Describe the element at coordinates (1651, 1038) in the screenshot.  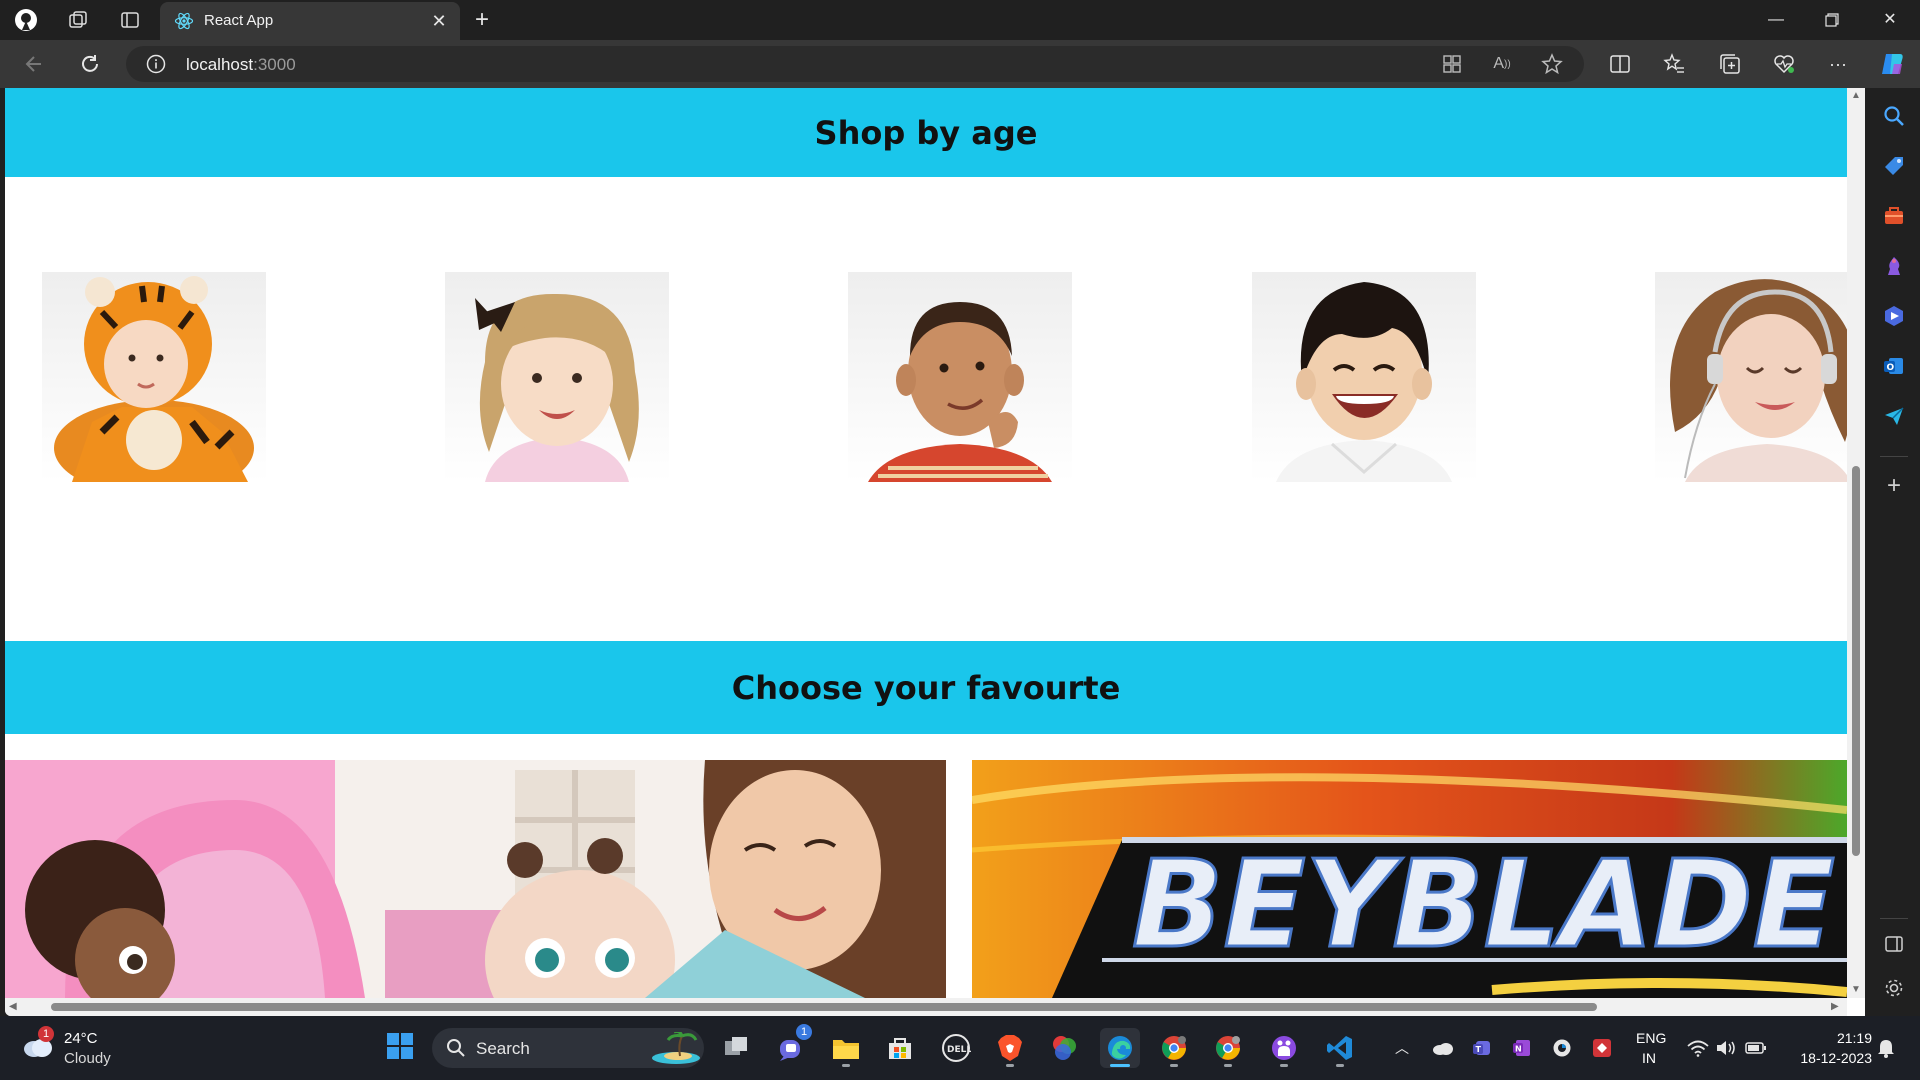
I see `language-indicator: ENG` at that location.